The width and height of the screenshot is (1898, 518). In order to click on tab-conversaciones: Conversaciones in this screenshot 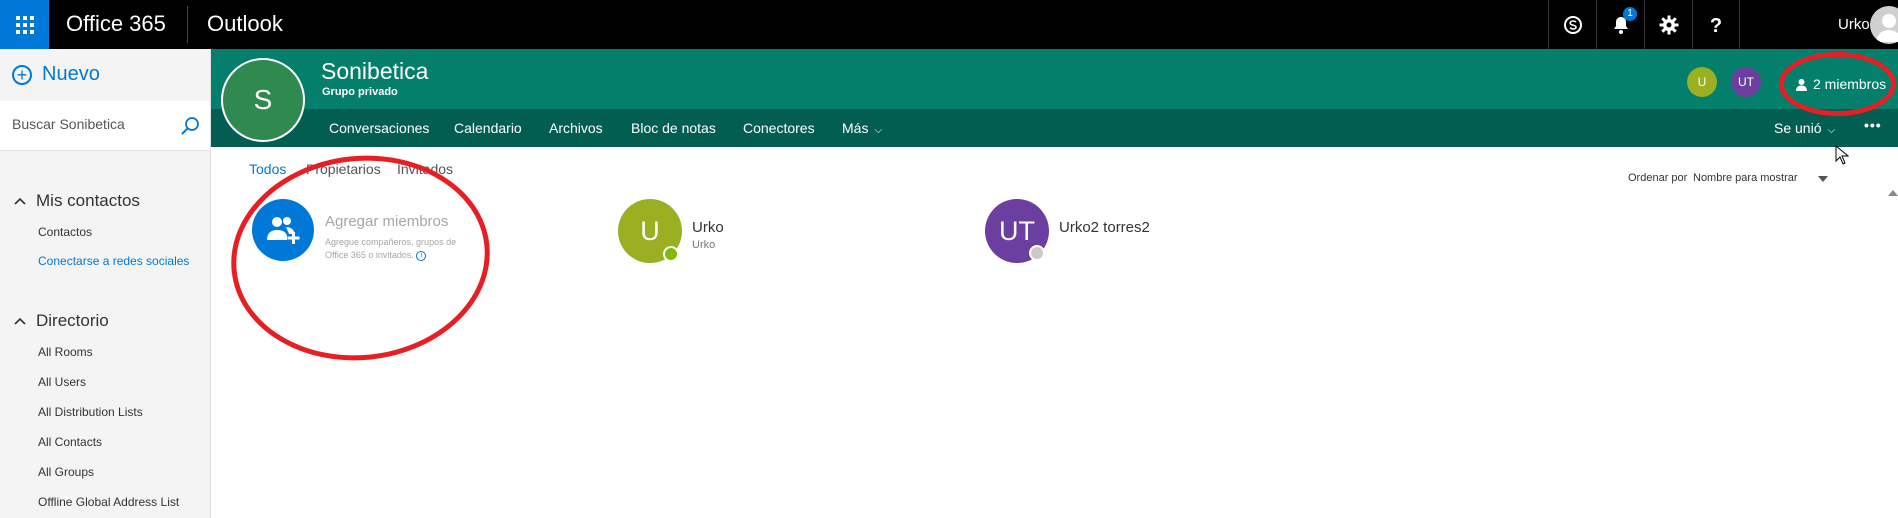, I will do `click(379, 128)`.